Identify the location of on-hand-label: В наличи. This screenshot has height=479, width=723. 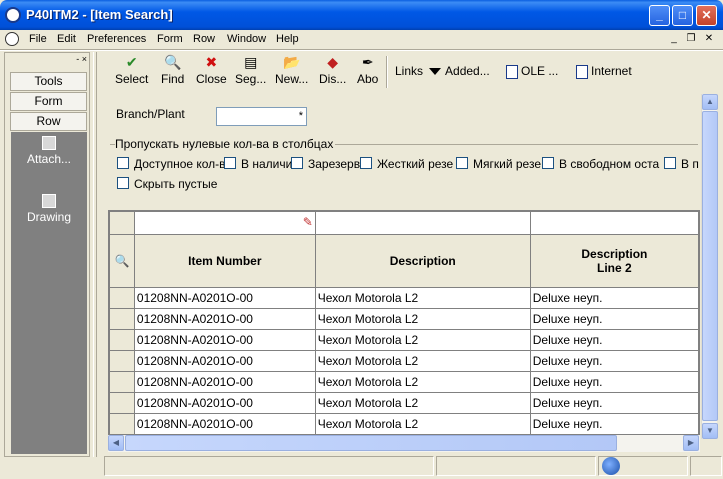
(266, 164).